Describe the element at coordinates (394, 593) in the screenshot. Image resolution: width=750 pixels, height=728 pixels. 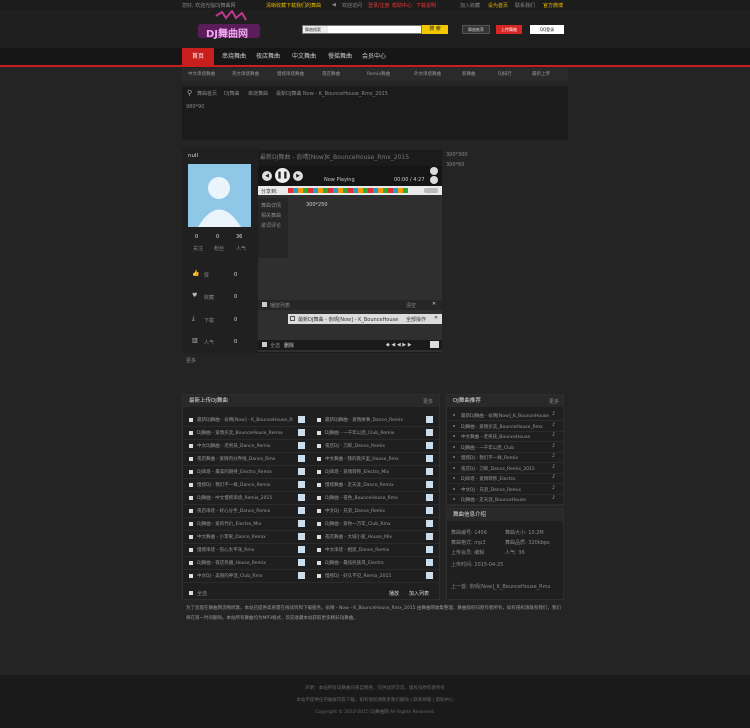
I see `play-selected-button: 播放` at that location.